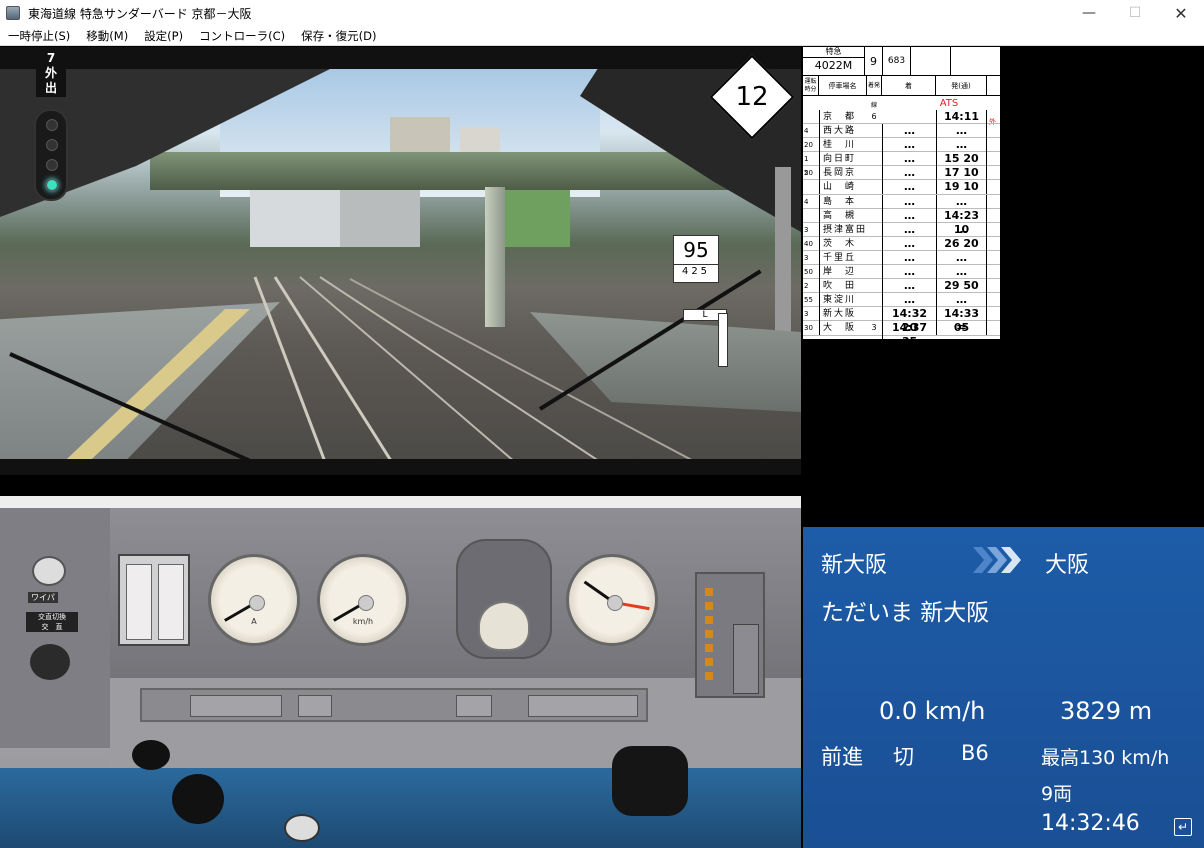  I want to click on timetable-header: 特急 4022M 9 683, so click(901, 61).